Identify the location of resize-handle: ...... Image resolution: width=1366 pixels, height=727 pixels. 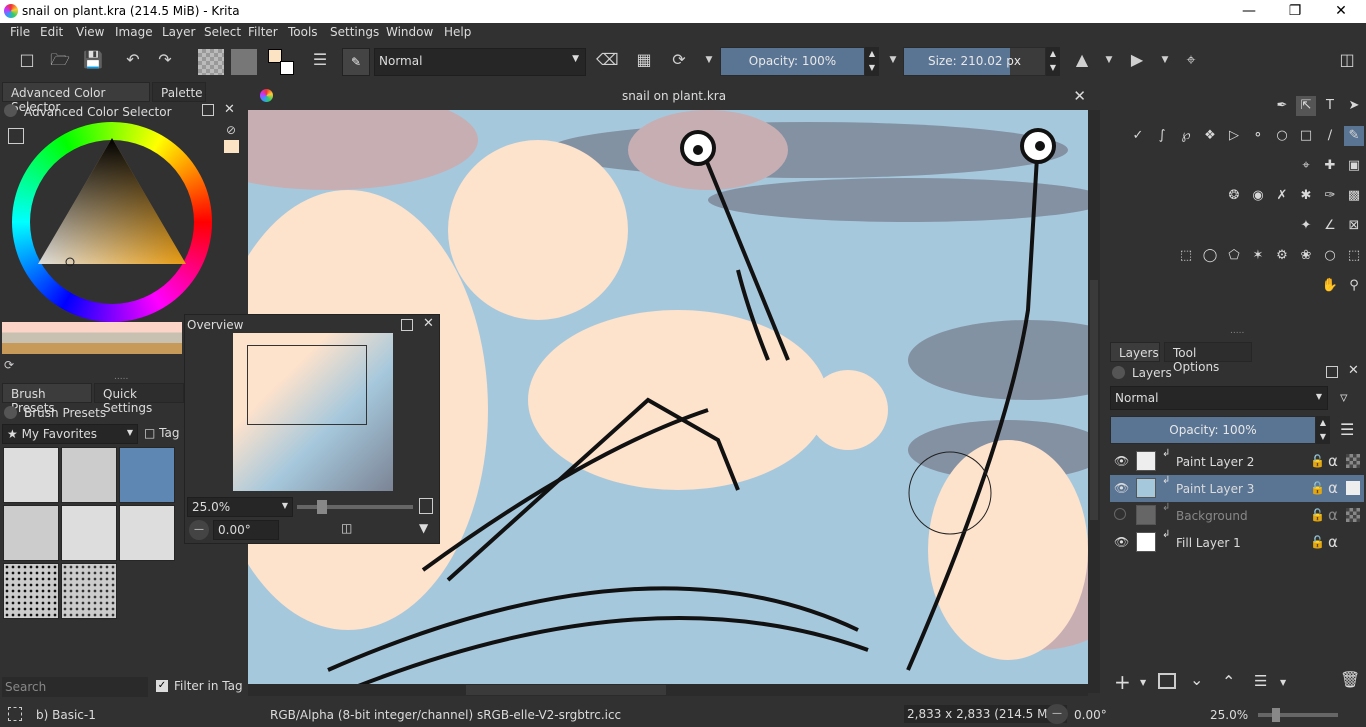
(121, 377).